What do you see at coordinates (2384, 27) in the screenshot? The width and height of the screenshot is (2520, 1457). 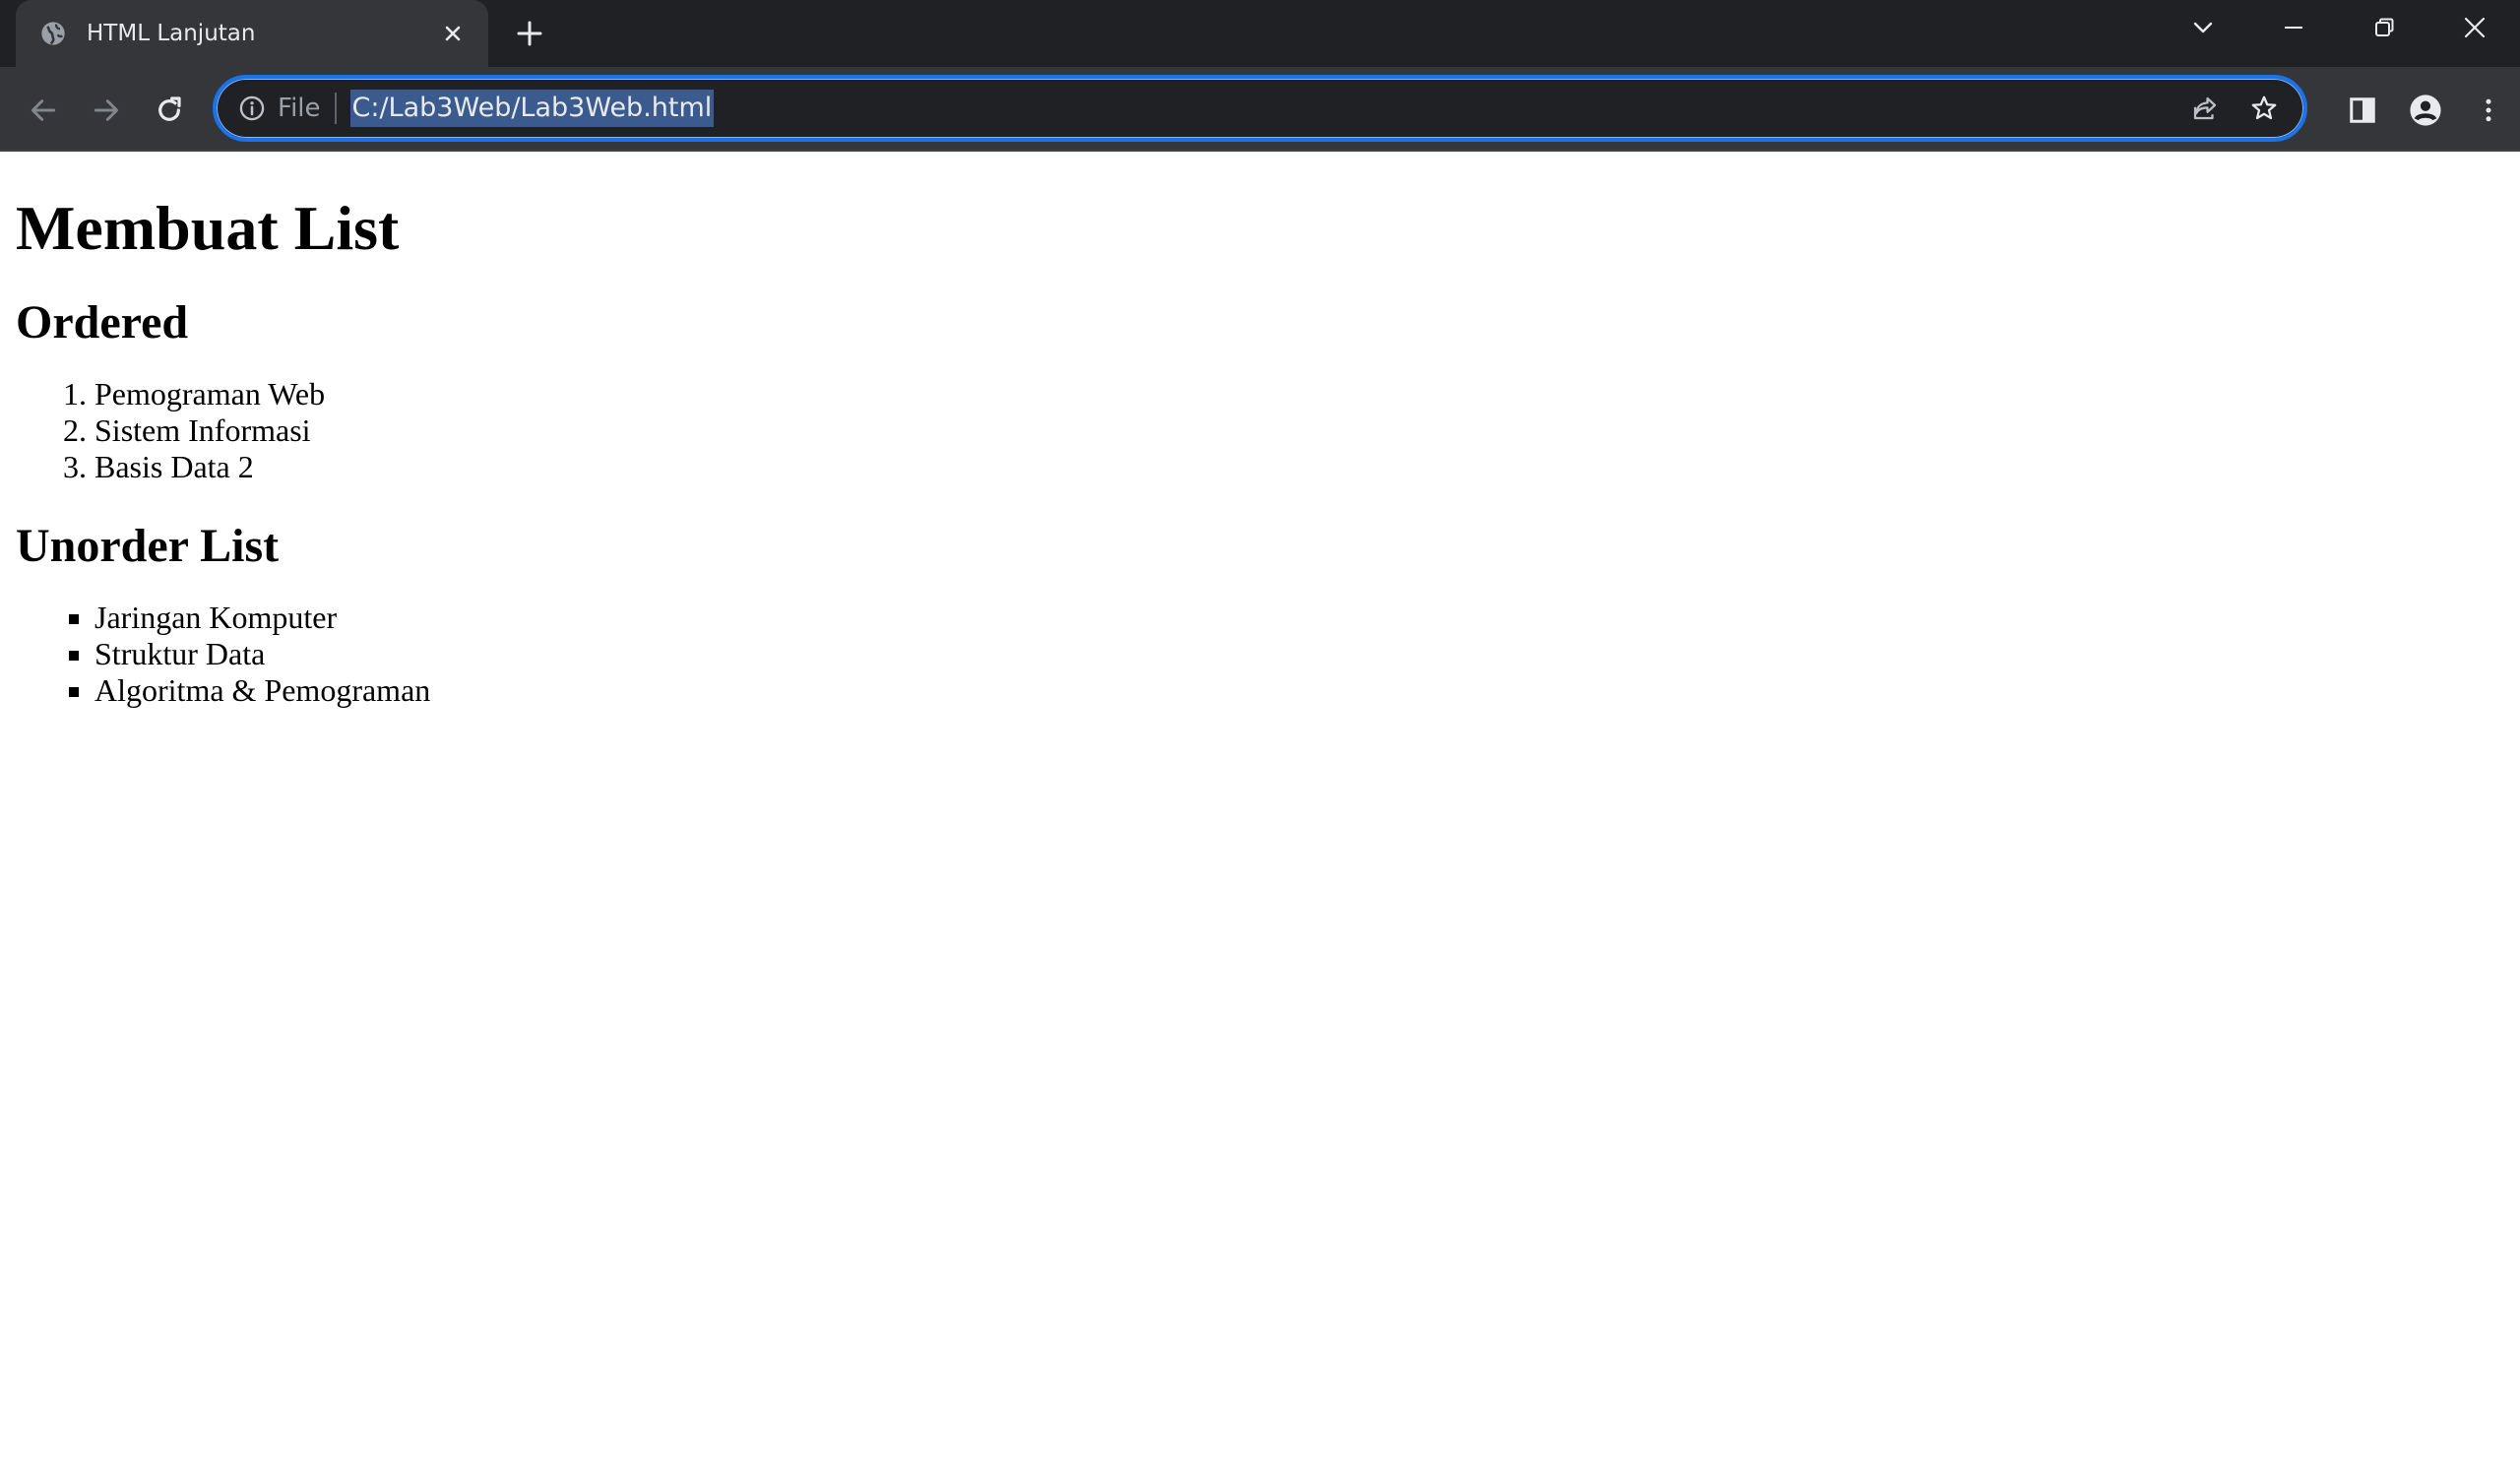 I see `restore-icon` at bounding box center [2384, 27].